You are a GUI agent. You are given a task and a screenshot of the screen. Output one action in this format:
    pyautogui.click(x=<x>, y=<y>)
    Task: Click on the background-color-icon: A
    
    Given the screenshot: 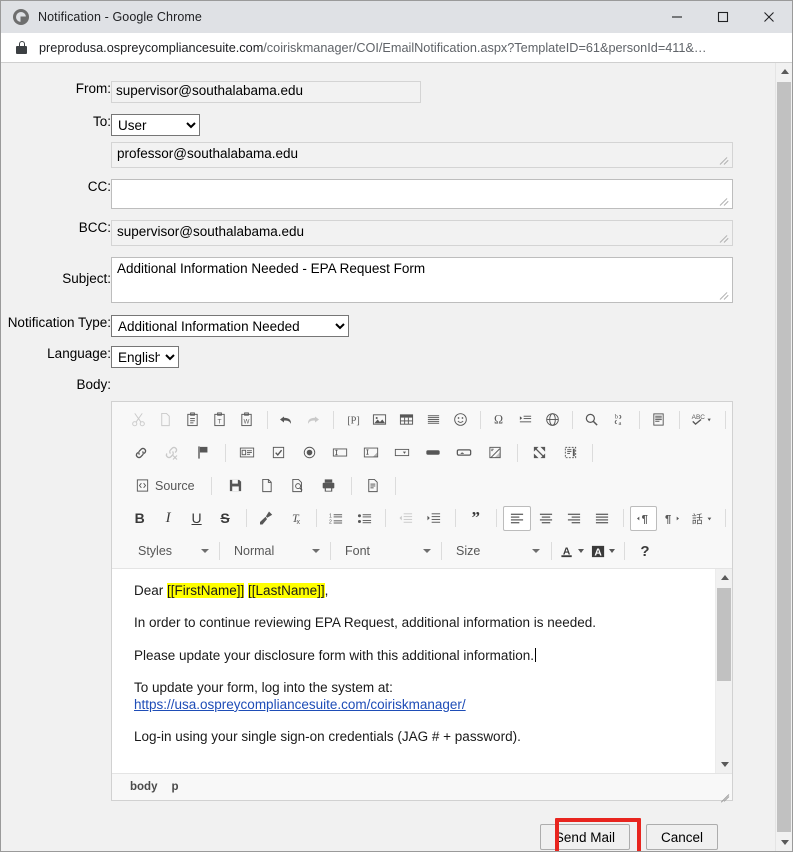 What is the action you would take?
    pyautogui.click(x=603, y=551)
    